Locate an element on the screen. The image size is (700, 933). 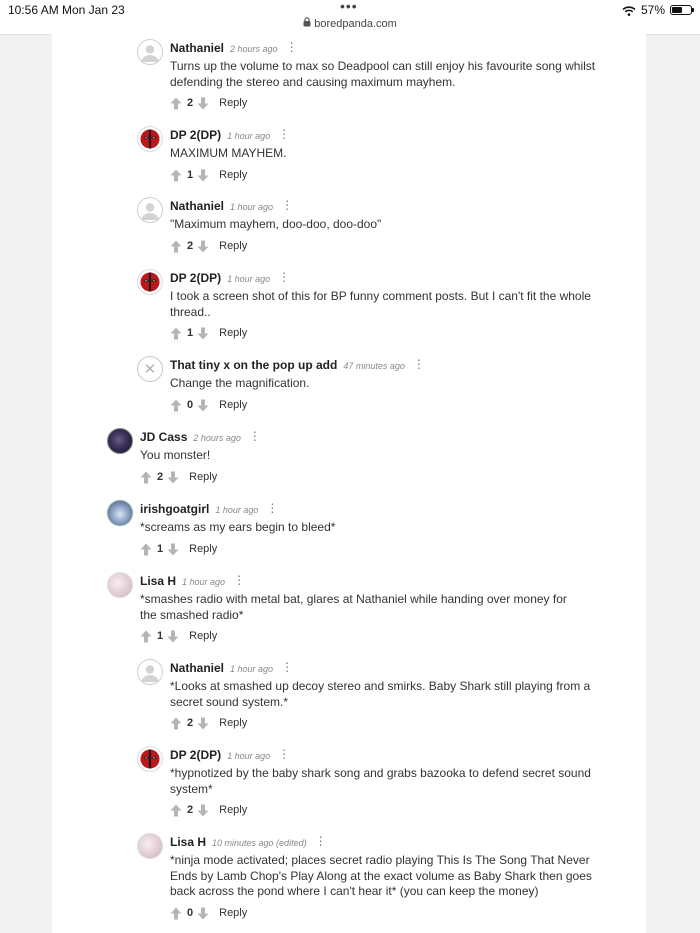
battery-fill is located at coordinates (677, 10).